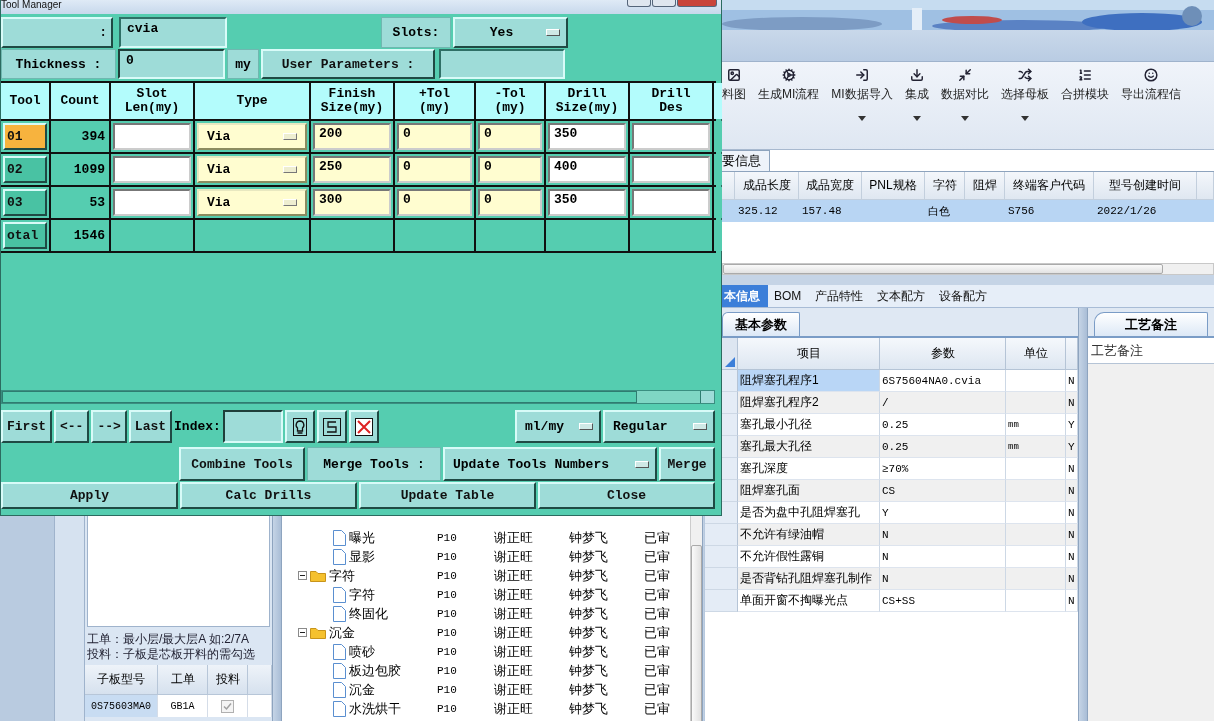 This screenshot has width=1214, height=721. Describe the element at coordinates (510, 32) in the screenshot. I see `slots-dropdown: Yes` at that location.